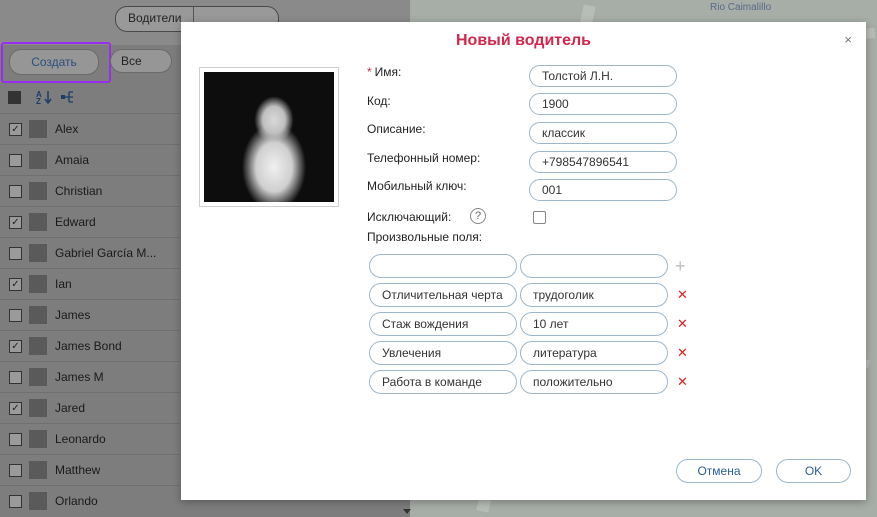 The image size is (877, 517). Describe the element at coordinates (70, 408) in the screenshot. I see `driver-name: Jared` at that location.